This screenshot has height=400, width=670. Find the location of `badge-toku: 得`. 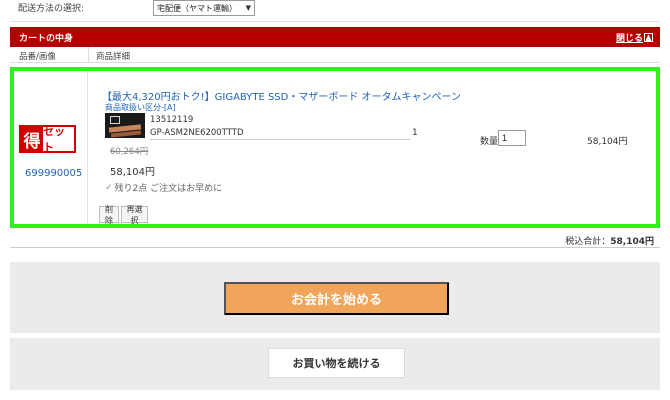

badge-toku: 得 is located at coordinates (32, 139).